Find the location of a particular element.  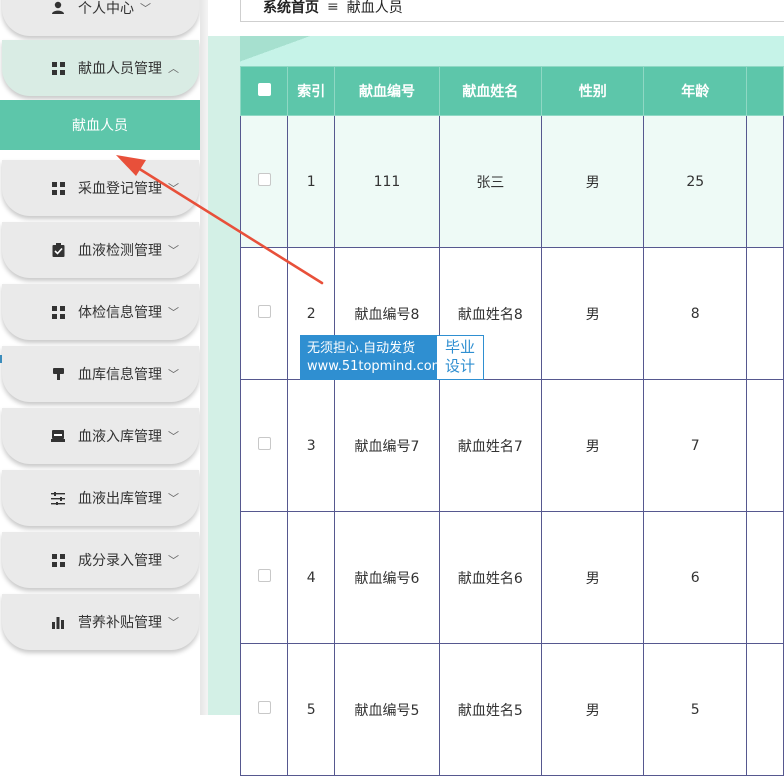

sidebar-item-physical-exam: 体检信息管理 ﹀ is located at coordinates (100, 312).